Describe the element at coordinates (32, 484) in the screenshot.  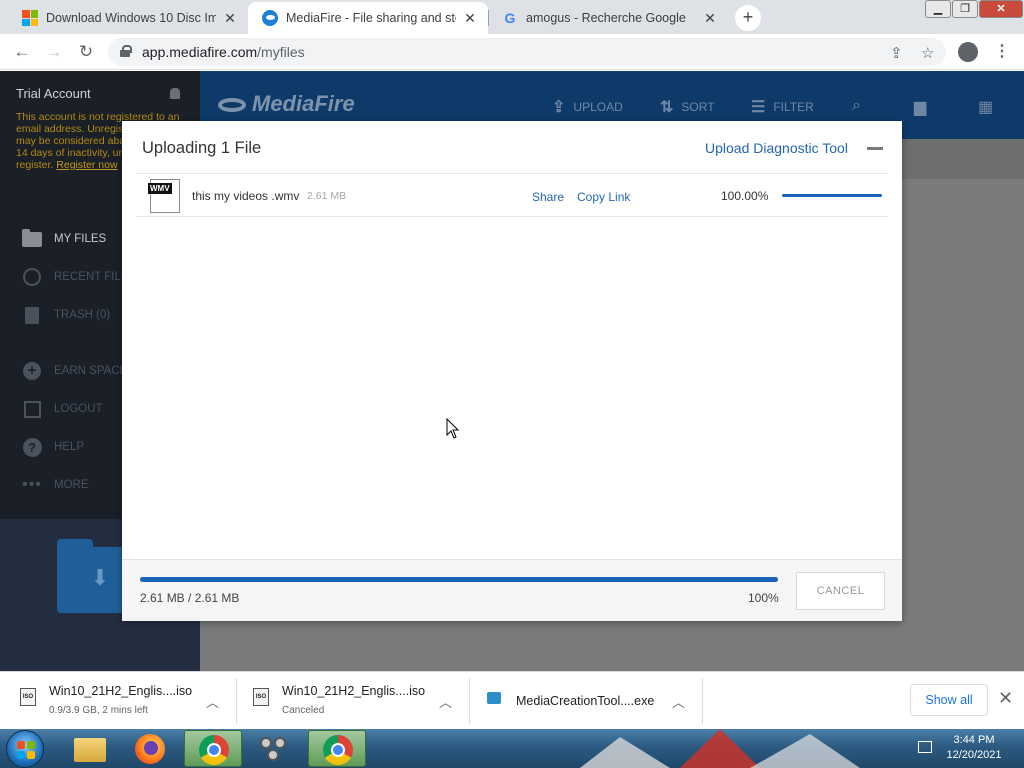
I see `more-icon: •••` at that location.